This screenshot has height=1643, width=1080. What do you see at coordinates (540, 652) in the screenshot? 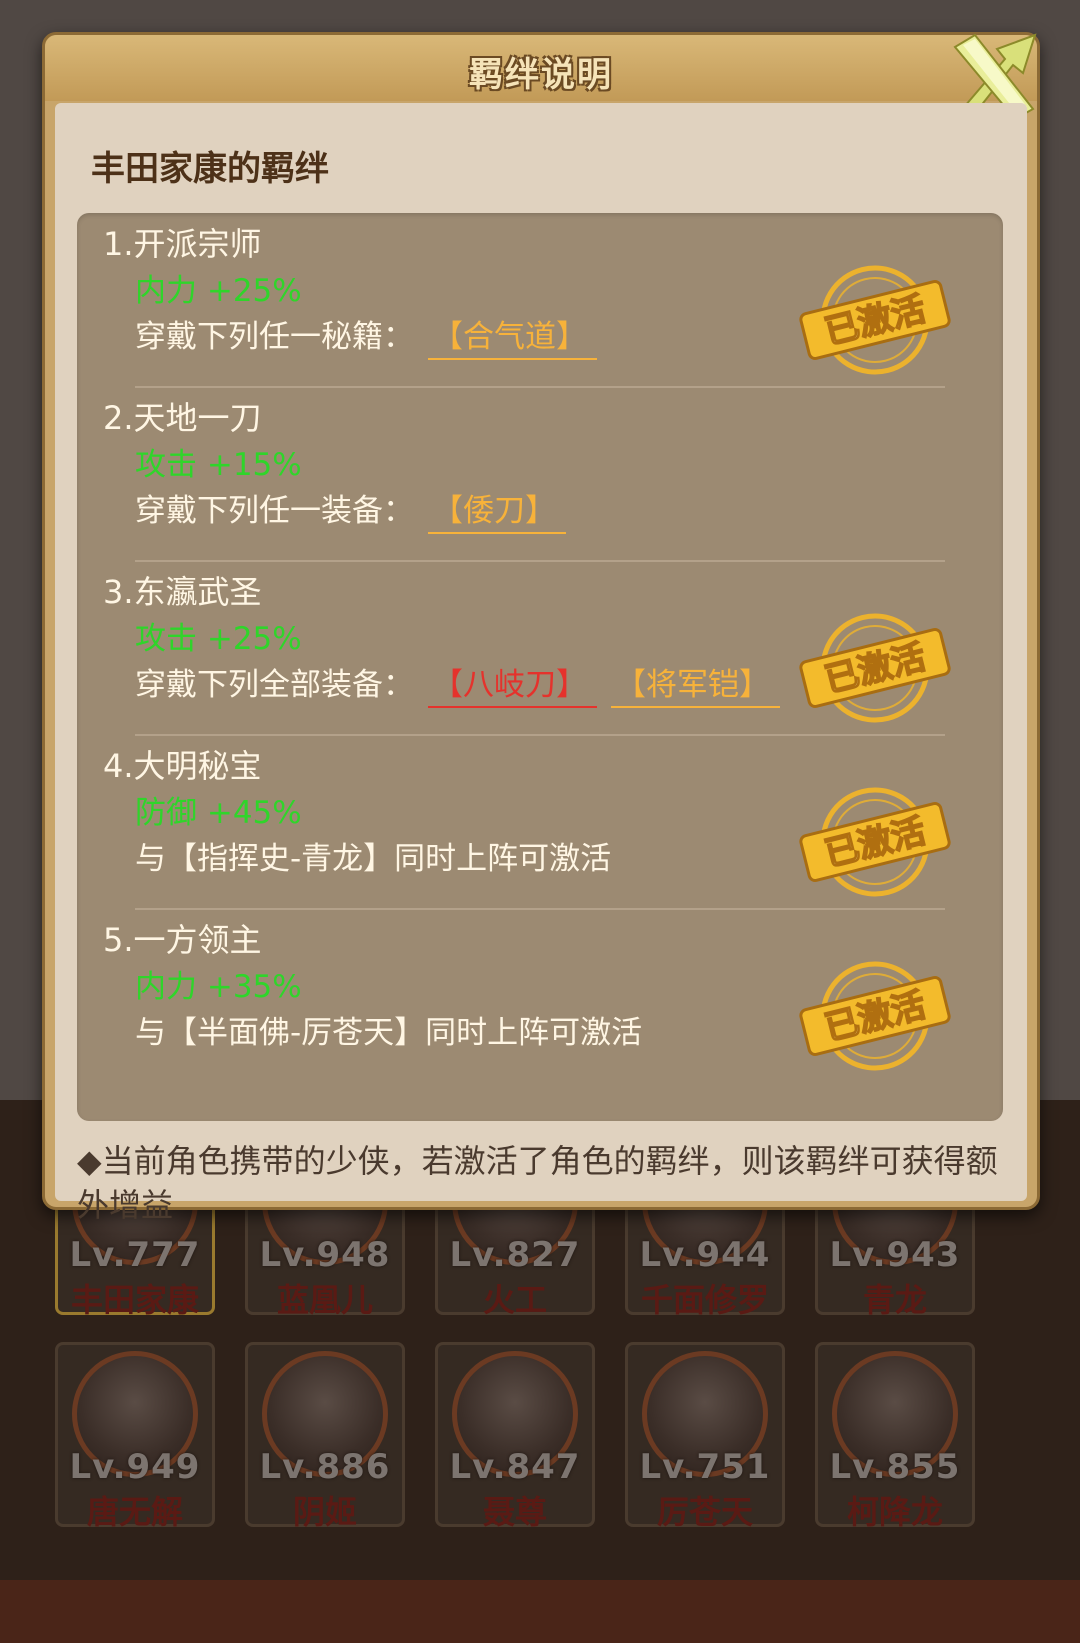
I see `bond-item: 3.东瀛武圣攻击 +25% 穿戴下列全部装备： 【八岐刀】 【将军铠】 已激活` at bounding box center [540, 652].